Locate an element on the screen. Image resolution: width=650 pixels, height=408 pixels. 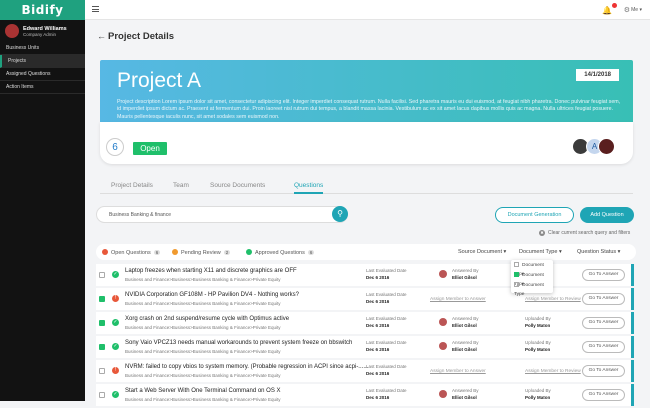
sidebar-item-action-items: Action Items is located at coordinates (42, 87).